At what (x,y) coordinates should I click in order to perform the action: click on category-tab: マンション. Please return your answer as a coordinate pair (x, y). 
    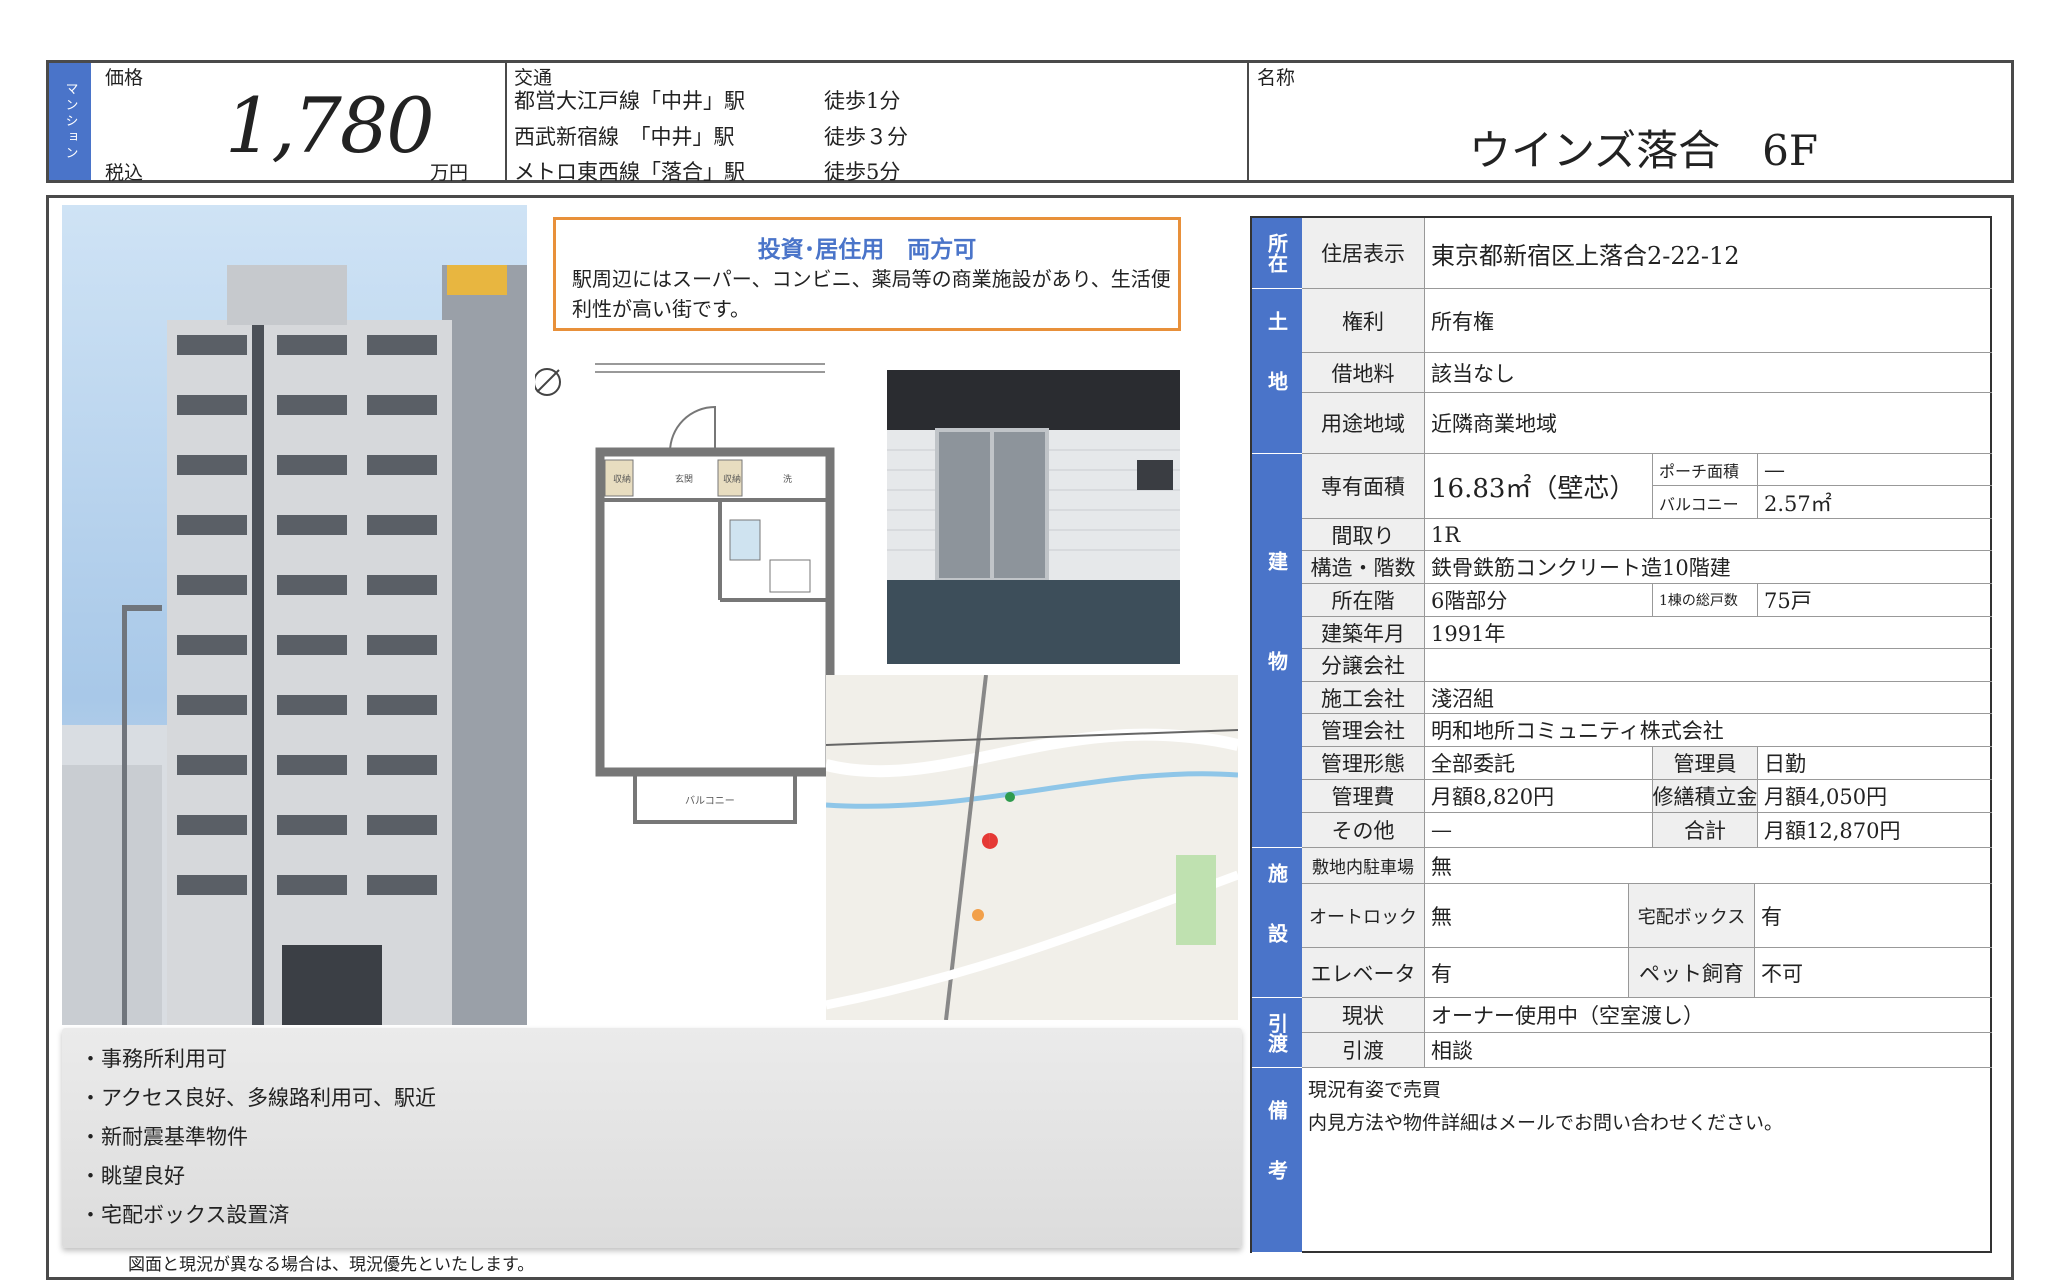
    Looking at the image, I should click on (70, 121).